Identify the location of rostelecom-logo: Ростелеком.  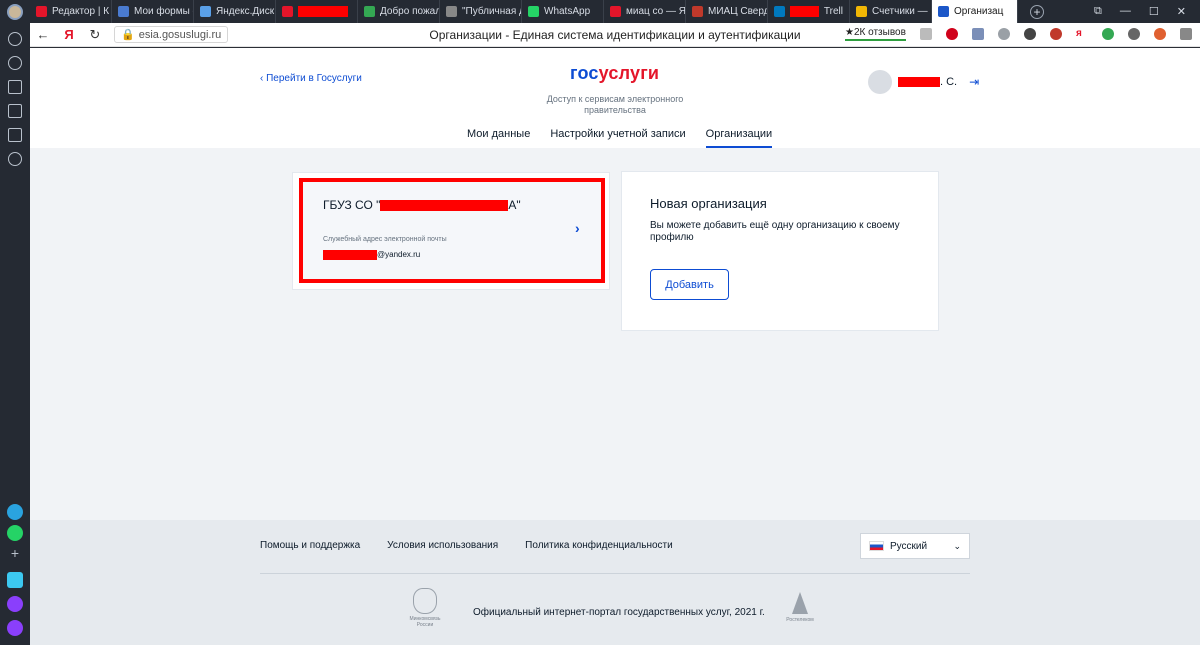
(800, 607).